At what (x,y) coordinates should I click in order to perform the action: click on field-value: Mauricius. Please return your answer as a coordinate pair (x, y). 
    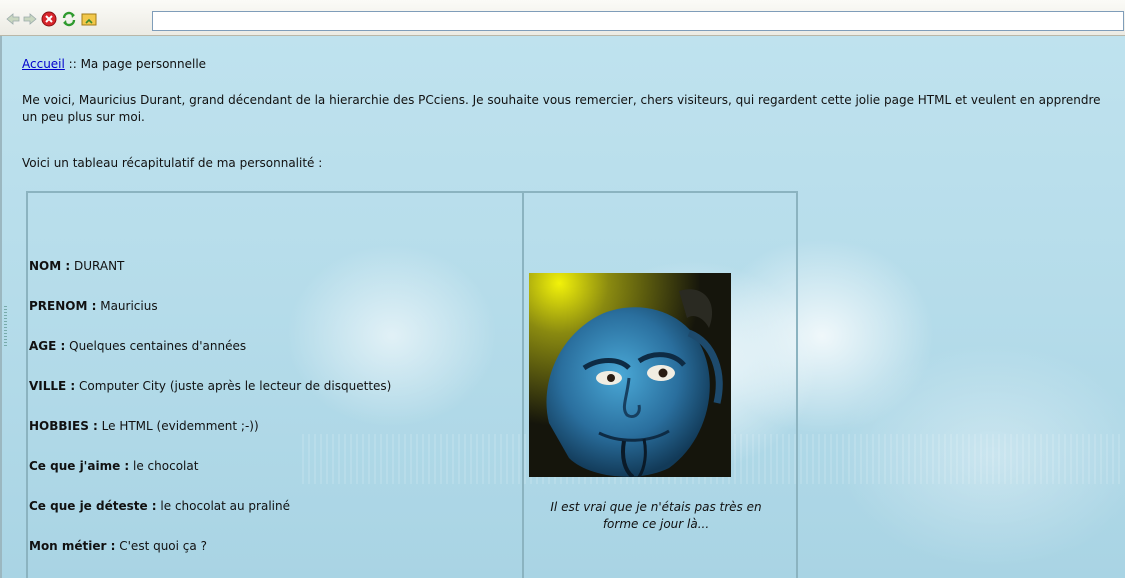
    Looking at the image, I should click on (127, 306).